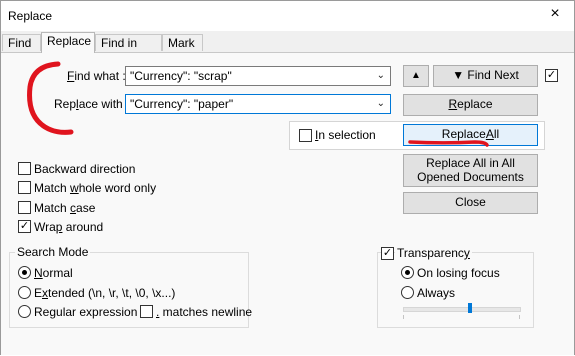  What do you see at coordinates (30, 16) in the screenshot?
I see `window-title: Replace` at bounding box center [30, 16].